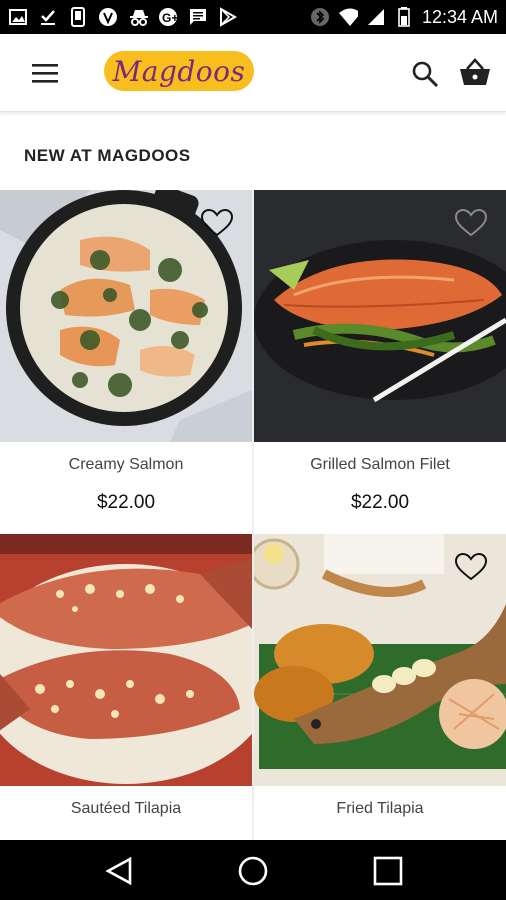  Describe the element at coordinates (138, 17) in the screenshot. I see `incognito-icon` at that location.